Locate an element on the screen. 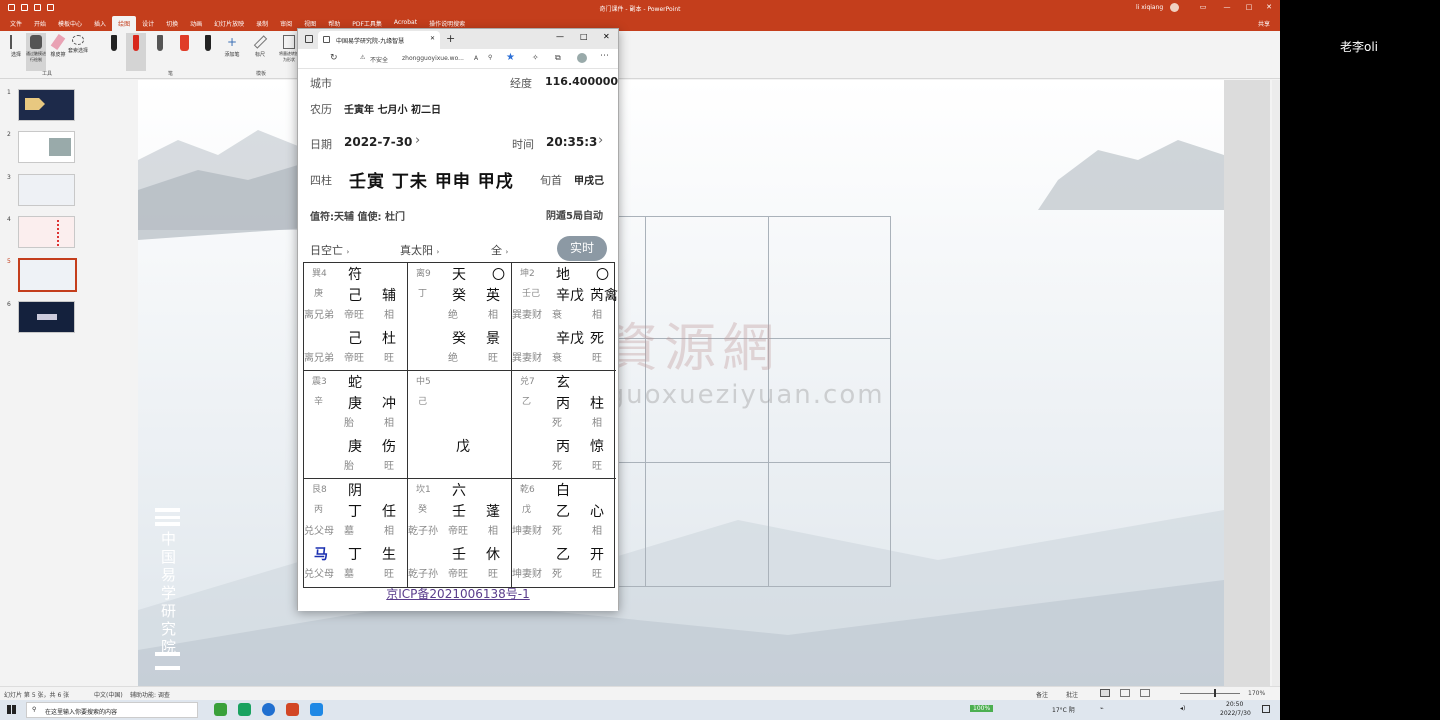 The height and width of the screenshot is (720, 1440). ribbon-tab-3: 插入 is located at coordinates (100, 23).